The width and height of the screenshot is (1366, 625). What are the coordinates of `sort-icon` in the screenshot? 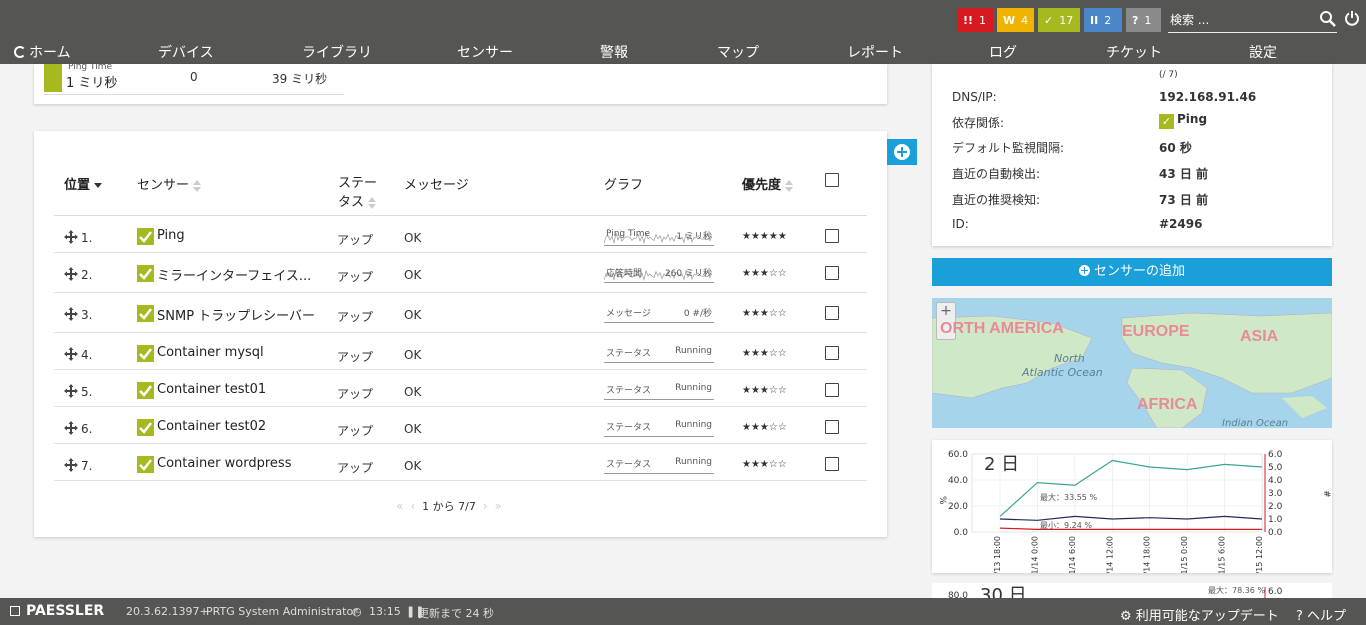 It's located at (372, 202).